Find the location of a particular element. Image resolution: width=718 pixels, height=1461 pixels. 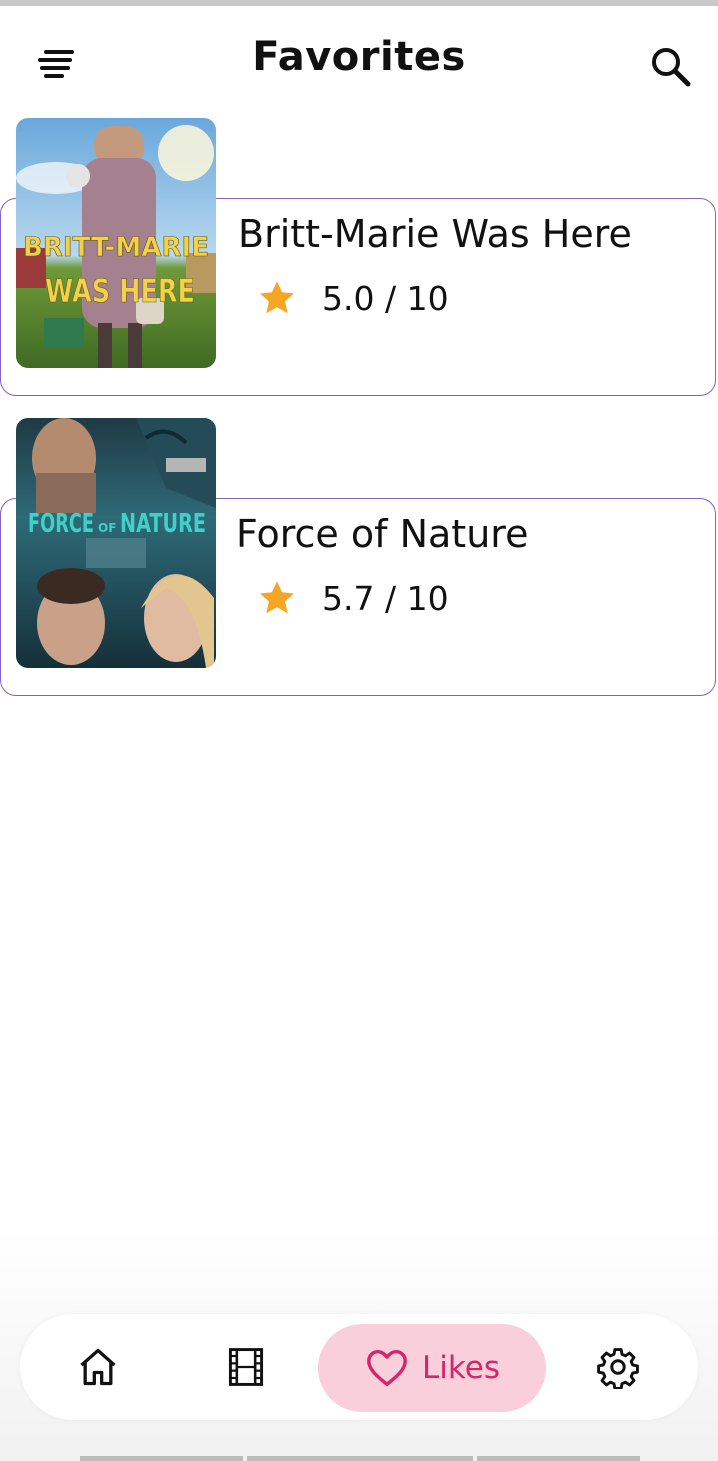

bottom-nav: Likes is located at coordinates (359, 1367).